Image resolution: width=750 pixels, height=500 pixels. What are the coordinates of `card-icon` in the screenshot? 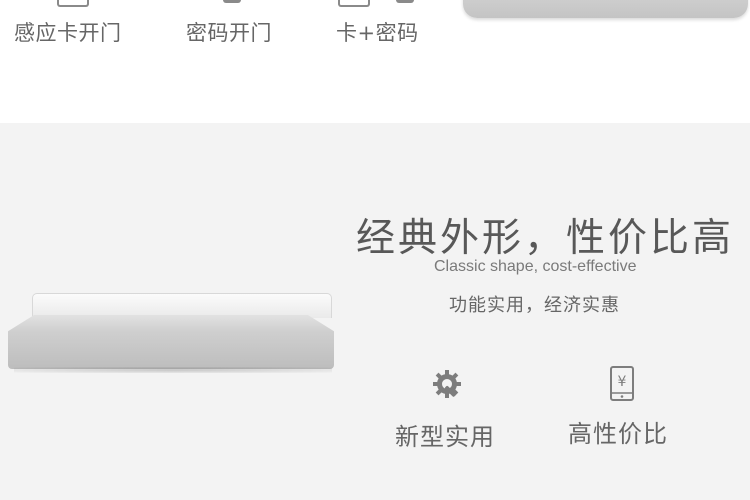 It's located at (73, 3).